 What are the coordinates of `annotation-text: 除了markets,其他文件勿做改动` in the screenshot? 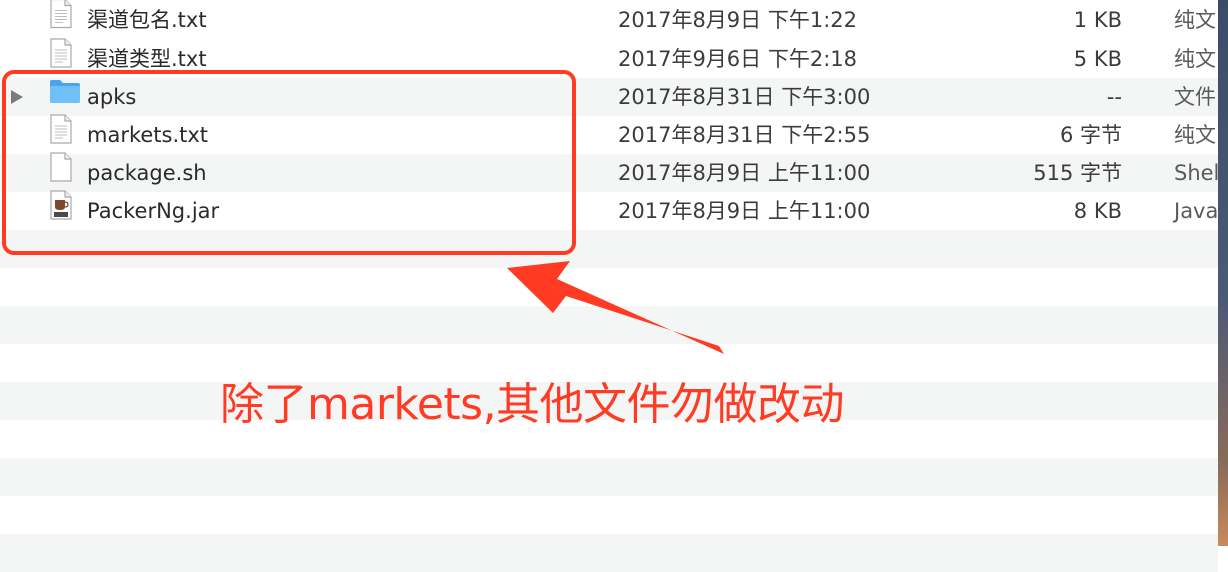 It's located at (532, 404).